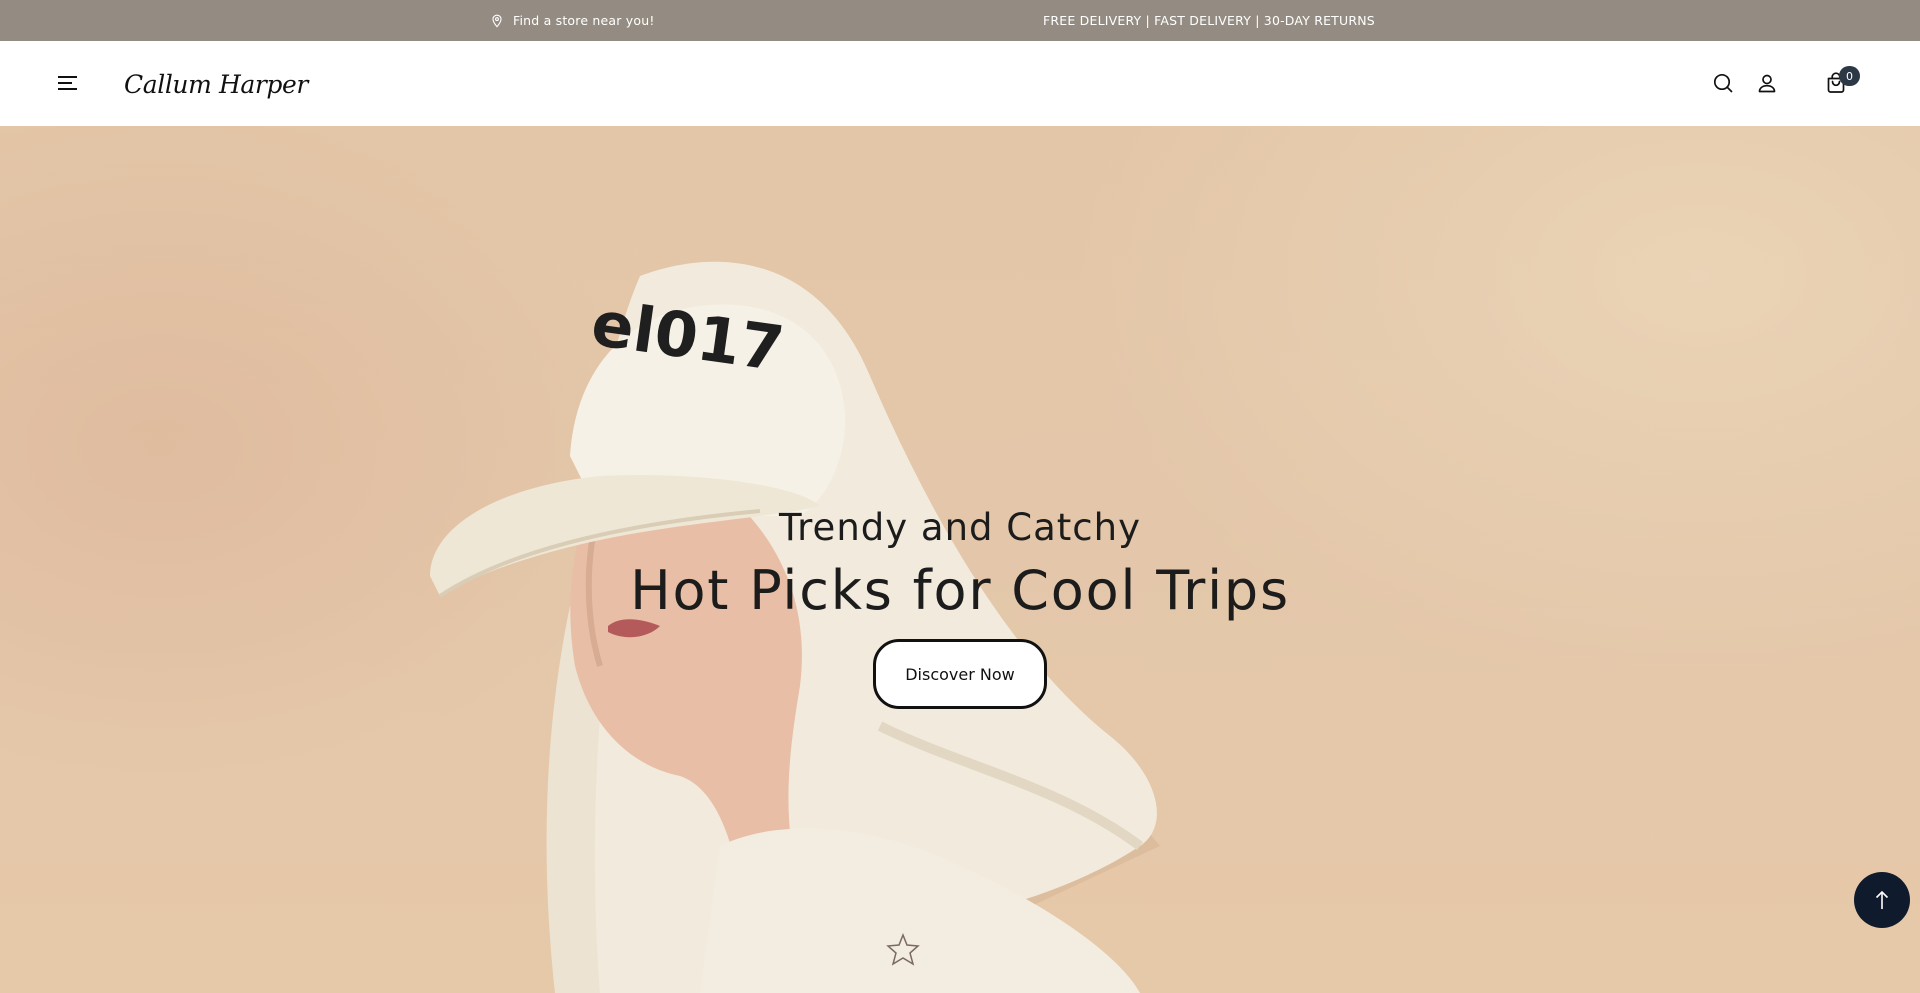 This screenshot has height=993, width=1920. I want to click on menu-button, so click(69, 83).